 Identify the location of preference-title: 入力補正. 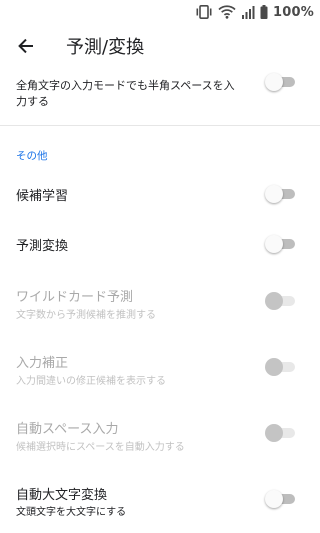
(42, 363).